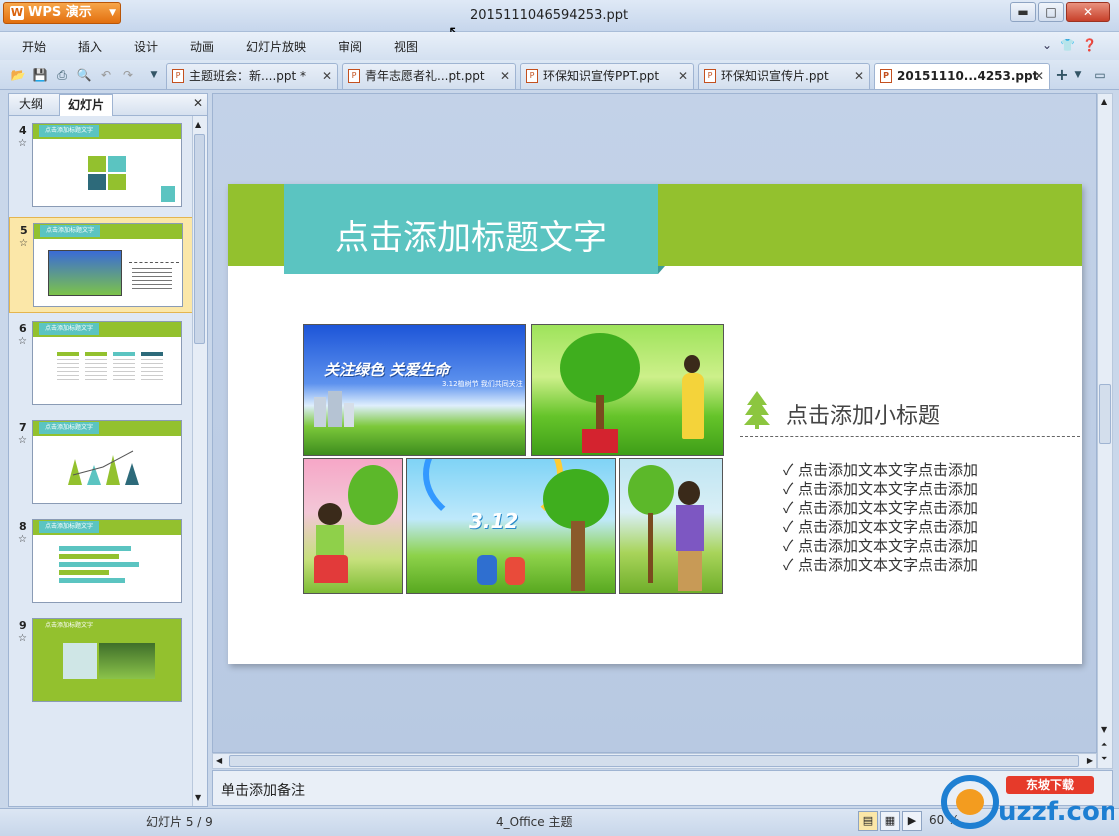  Describe the element at coordinates (198, 103) in the screenshot. I see `close-icon: ✕` at that location.